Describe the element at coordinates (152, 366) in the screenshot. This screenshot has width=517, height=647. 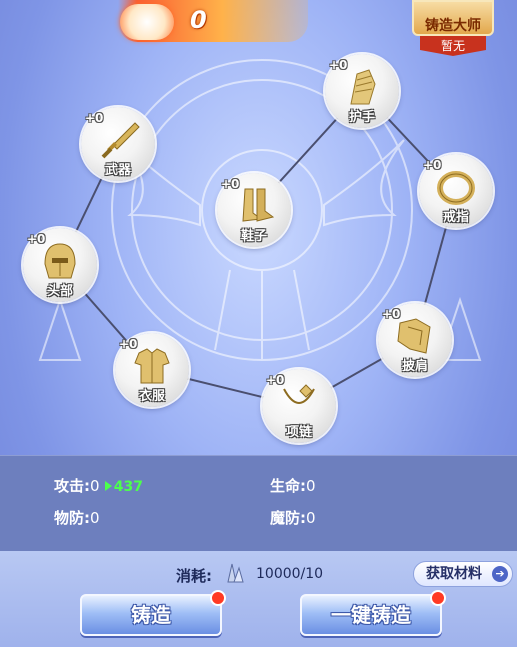
I see `armor-icon` at that location.